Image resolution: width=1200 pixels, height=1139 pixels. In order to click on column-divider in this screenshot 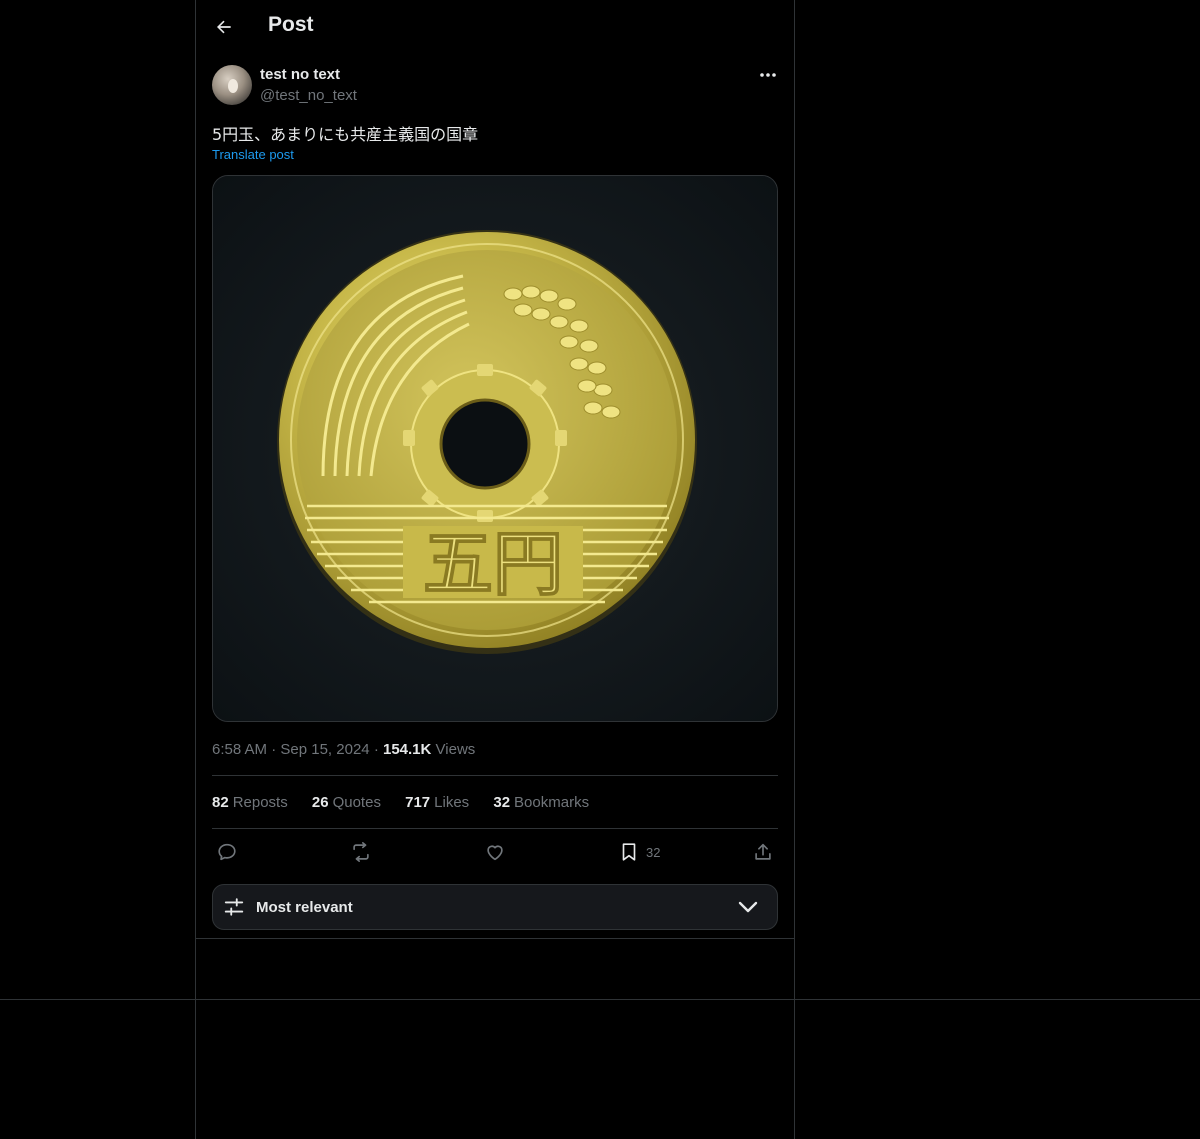, I will do `click(495, 938)`.